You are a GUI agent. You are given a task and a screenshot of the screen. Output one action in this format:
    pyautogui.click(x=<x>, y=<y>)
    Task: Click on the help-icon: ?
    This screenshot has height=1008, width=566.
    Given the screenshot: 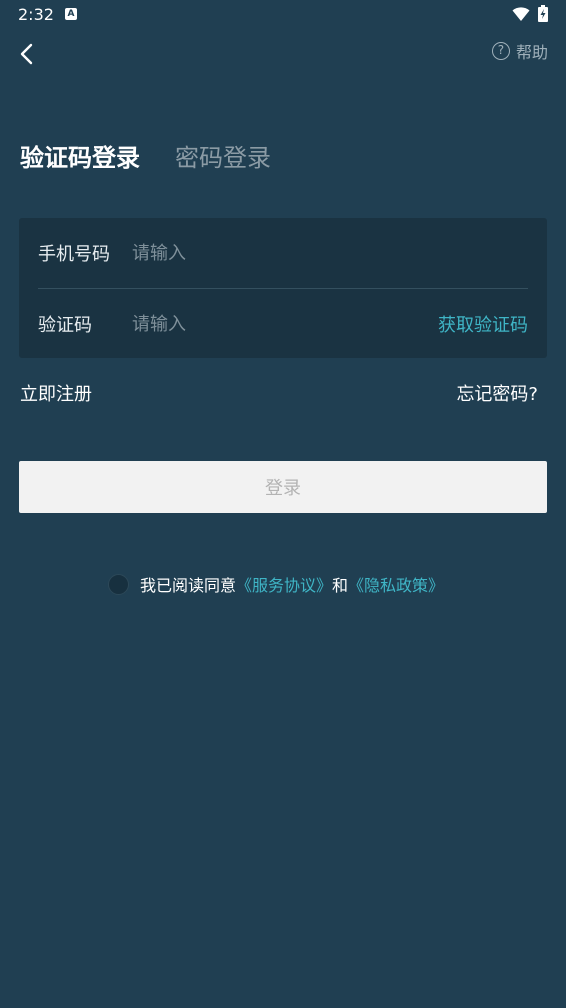 What is the action you would take?
    pyautogui.click(x=500, y=51)
    